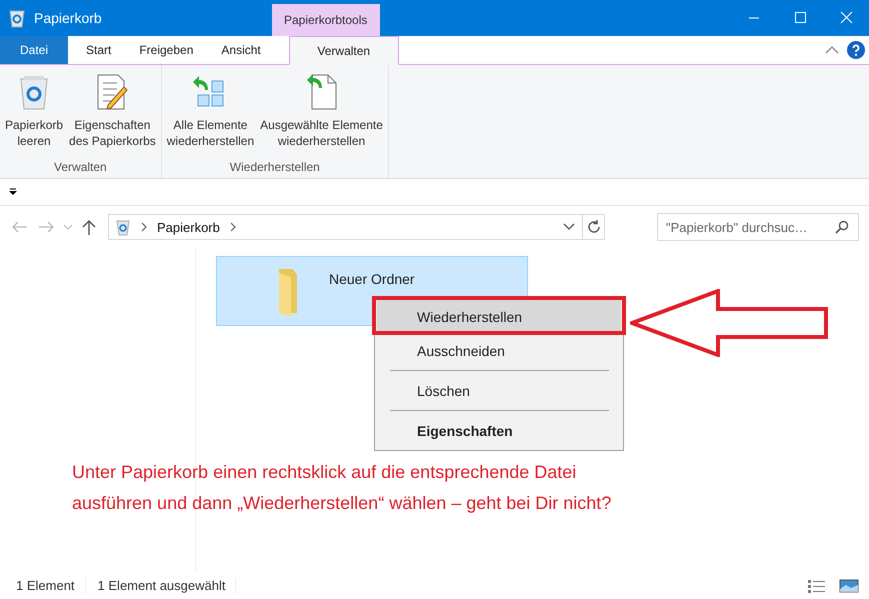  I want to click on contextual-tab-group: Papierkorbtools, so click(326, 20).